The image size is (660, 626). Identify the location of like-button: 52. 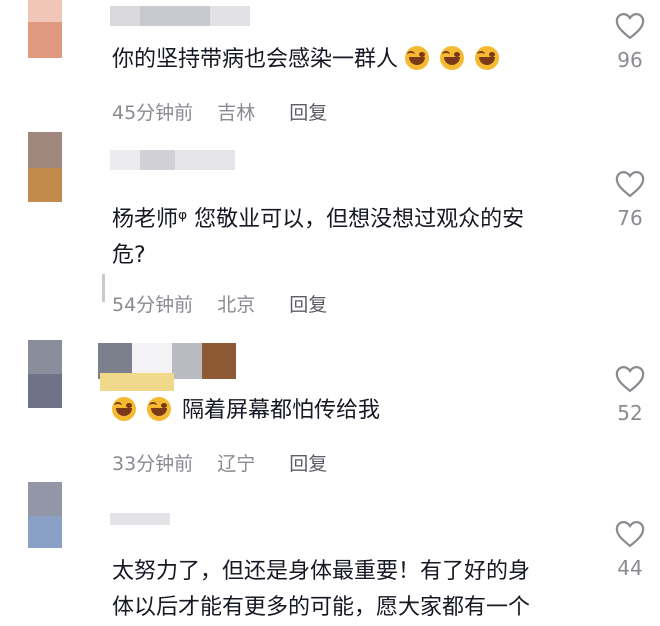
(630, 395).